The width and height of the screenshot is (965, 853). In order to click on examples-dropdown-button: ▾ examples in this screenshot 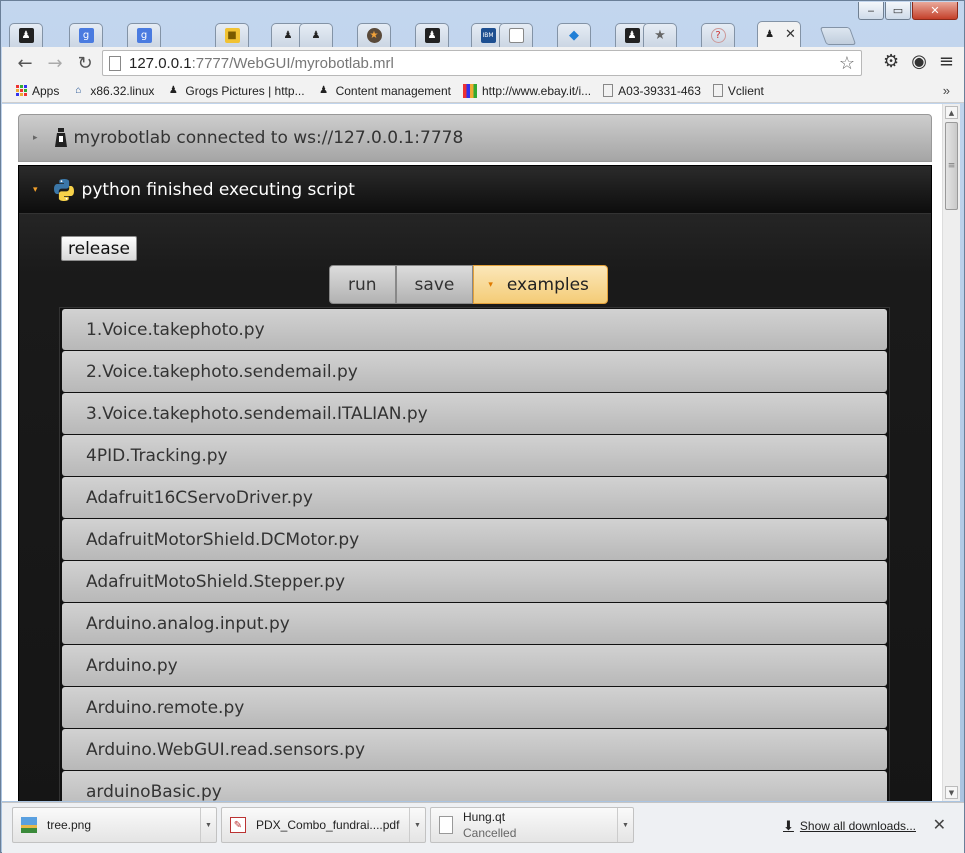, I will do `click(540, 284)`.